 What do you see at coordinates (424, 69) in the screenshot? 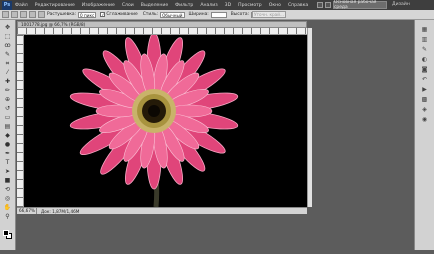
I see `masks-icon: ◙` at bounding box center [424, 69].